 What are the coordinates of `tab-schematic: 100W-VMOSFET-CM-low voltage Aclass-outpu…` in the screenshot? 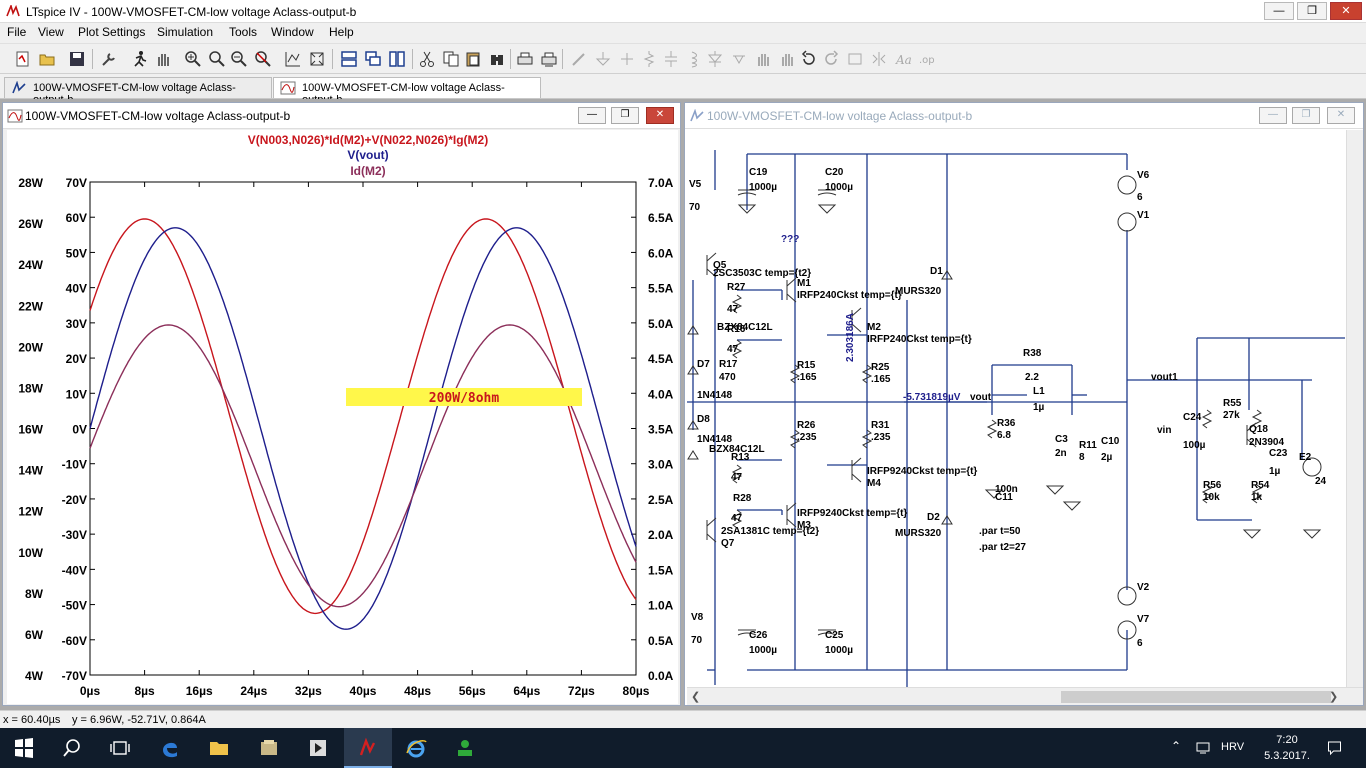 It's located at (138, 91).